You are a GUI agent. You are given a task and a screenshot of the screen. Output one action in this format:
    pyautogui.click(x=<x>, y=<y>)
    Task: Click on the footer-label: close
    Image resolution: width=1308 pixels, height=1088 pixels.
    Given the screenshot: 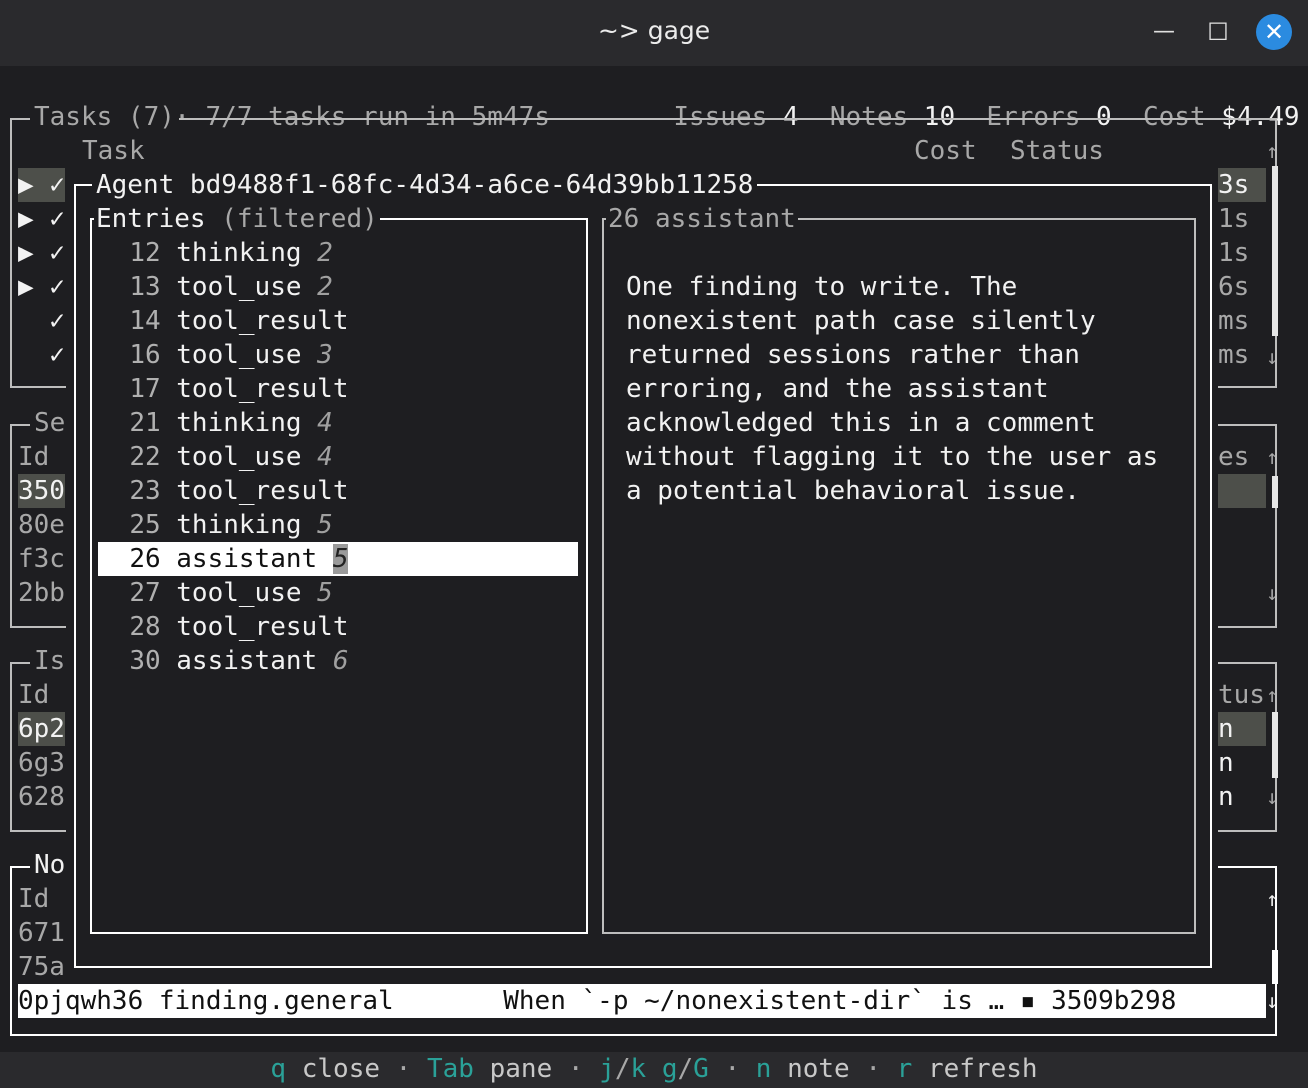 What is the action you would take?
    pyautogui.click(x=341, y=1069)
    